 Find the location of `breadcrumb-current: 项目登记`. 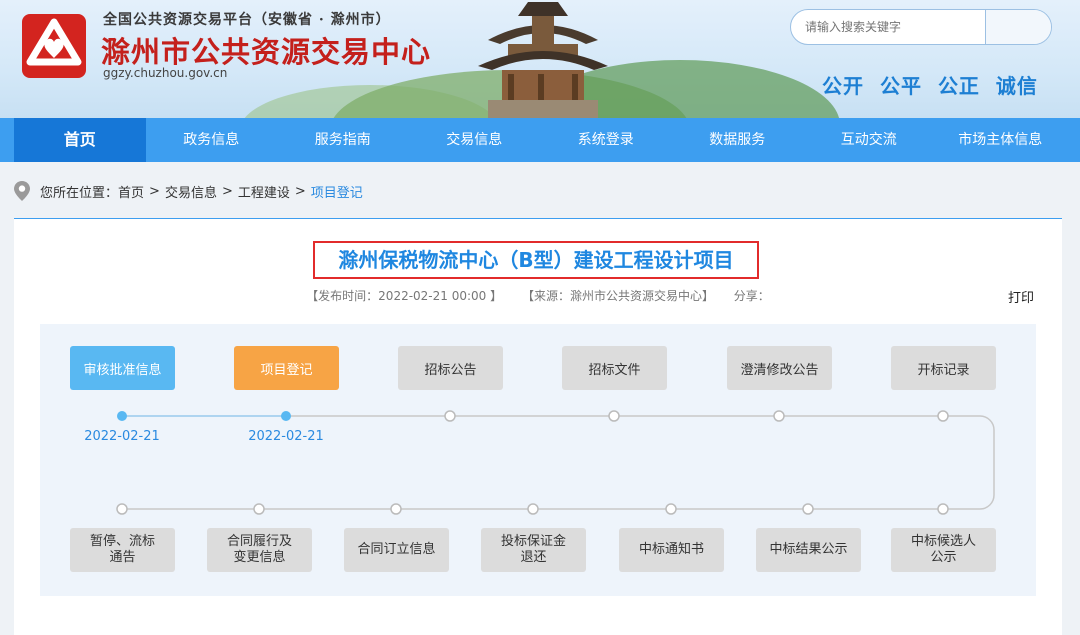

breadcrumb-current: 项目登记 is located at coordinates (337, 191).